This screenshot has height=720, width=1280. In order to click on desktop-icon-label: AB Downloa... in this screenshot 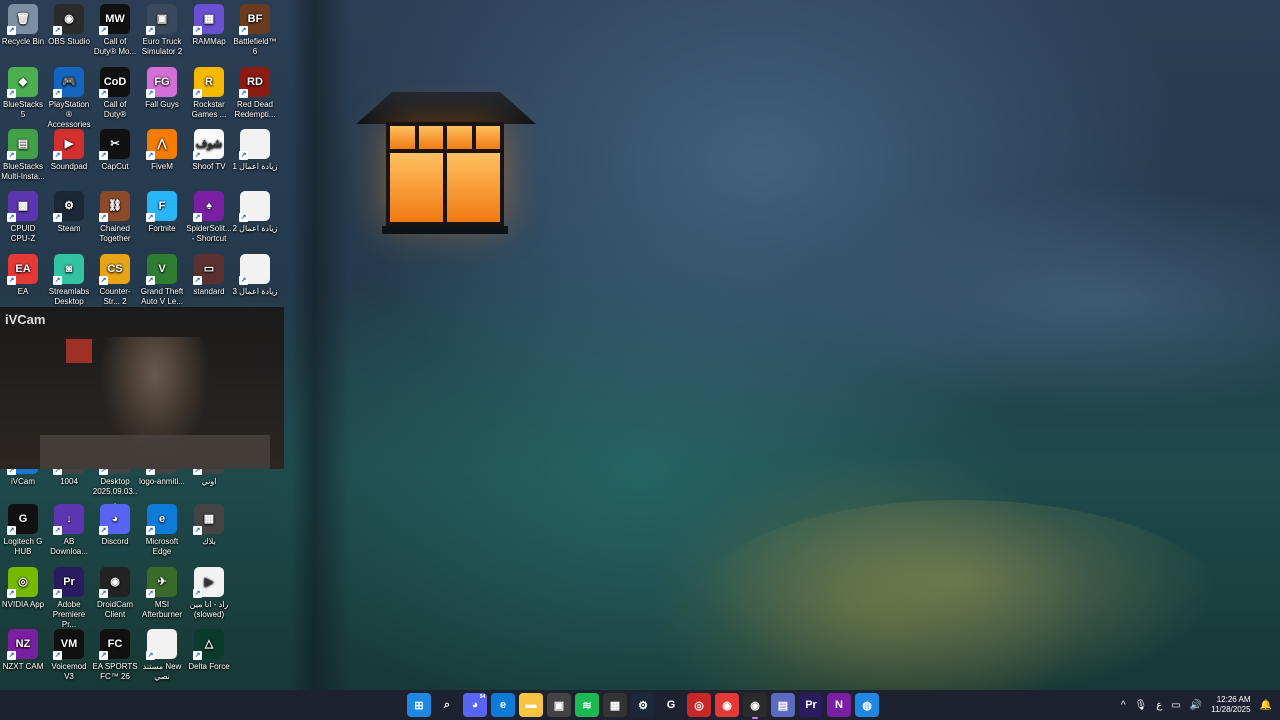, I will do `click(69, 546)`.